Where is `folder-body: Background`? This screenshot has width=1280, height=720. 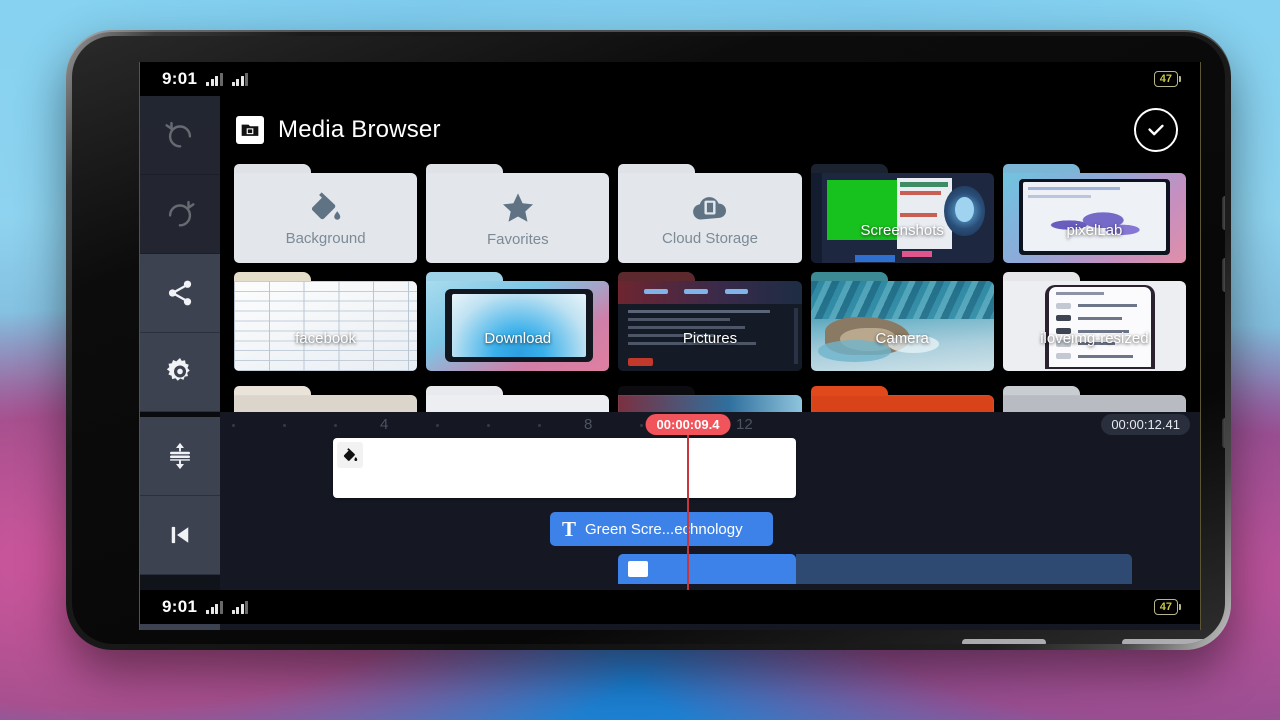
folder-body: Background is located at coordinates (326, 218).